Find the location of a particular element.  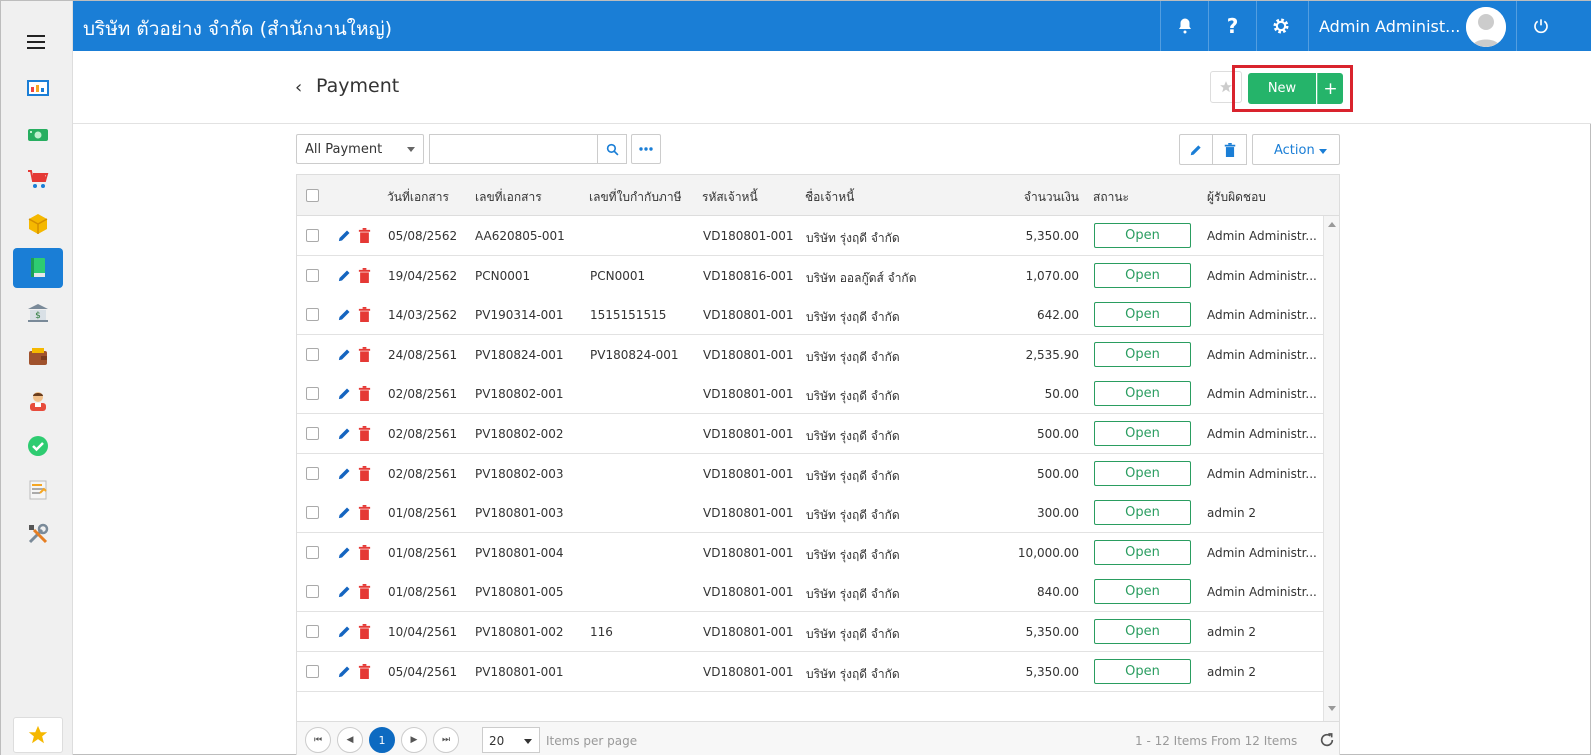

header-amount: จำนวนเงิน is located at coordinates (1033, 197).